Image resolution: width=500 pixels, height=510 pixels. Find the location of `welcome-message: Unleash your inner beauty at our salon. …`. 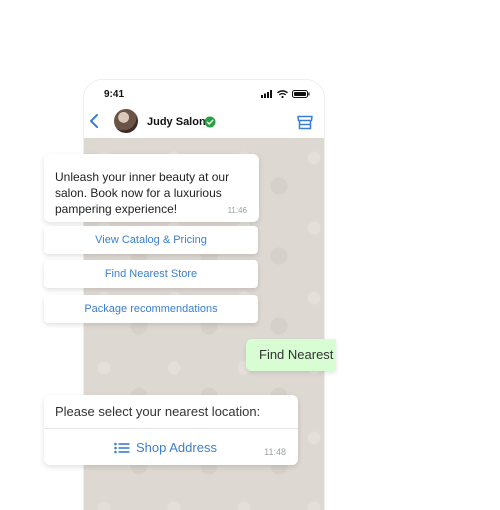

welcome-message: Unleash your inner beauty at our salon. … is located at coordinates (151, 188).